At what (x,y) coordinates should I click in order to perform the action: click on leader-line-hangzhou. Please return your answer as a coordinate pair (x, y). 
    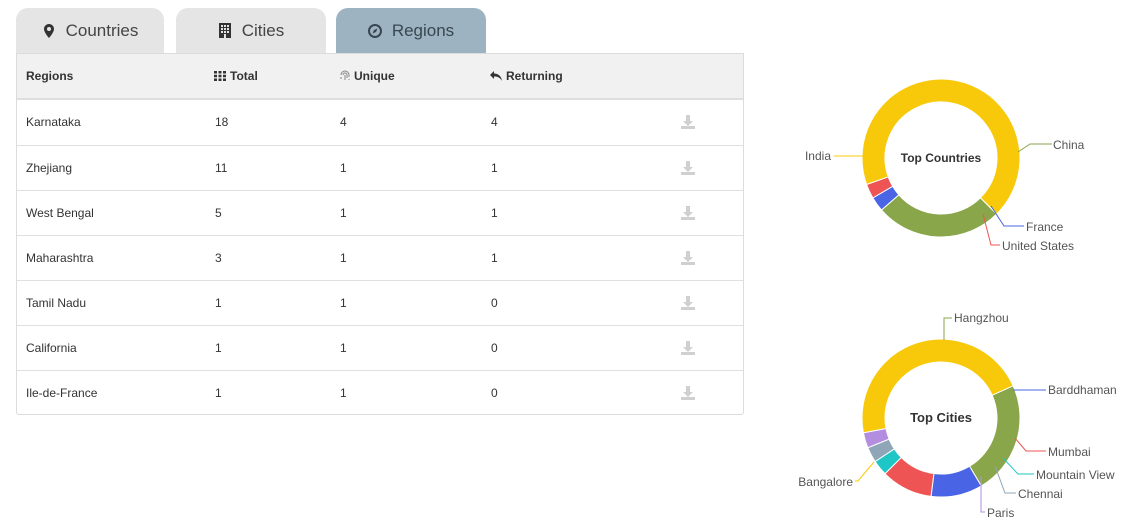
    Looking at the image, I should click on (947, 328).